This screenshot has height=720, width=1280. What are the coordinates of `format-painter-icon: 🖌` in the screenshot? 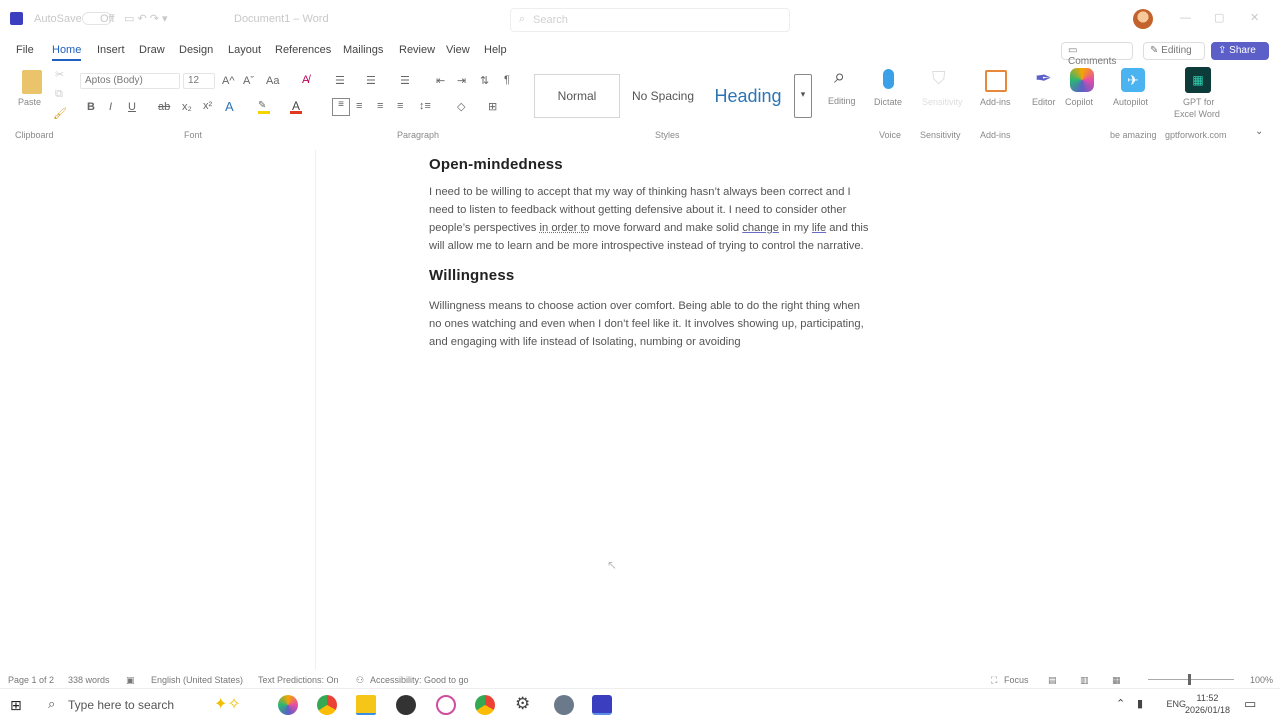 It's located at (60, 113).